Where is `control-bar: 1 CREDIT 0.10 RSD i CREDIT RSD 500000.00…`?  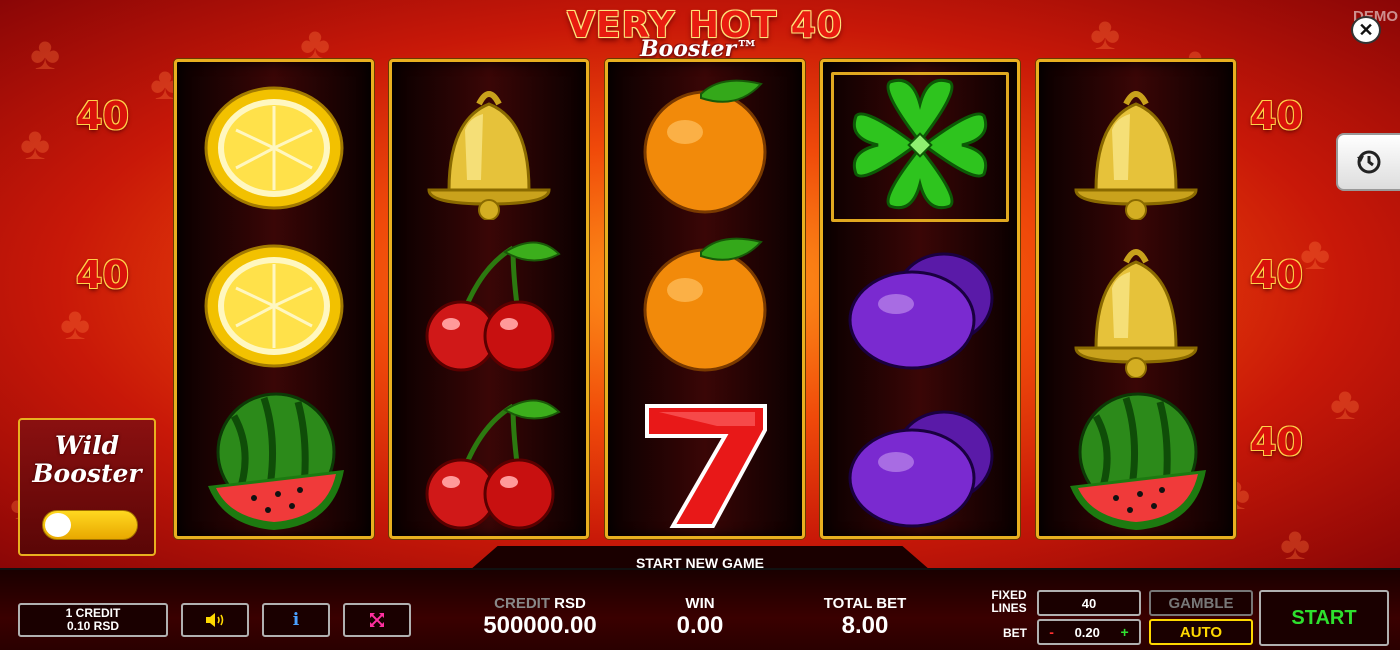 control-bar: 1 CREDIT 0.10 RSD i CREDIT RSD 500000.00… is located at coordinates (700, 609).